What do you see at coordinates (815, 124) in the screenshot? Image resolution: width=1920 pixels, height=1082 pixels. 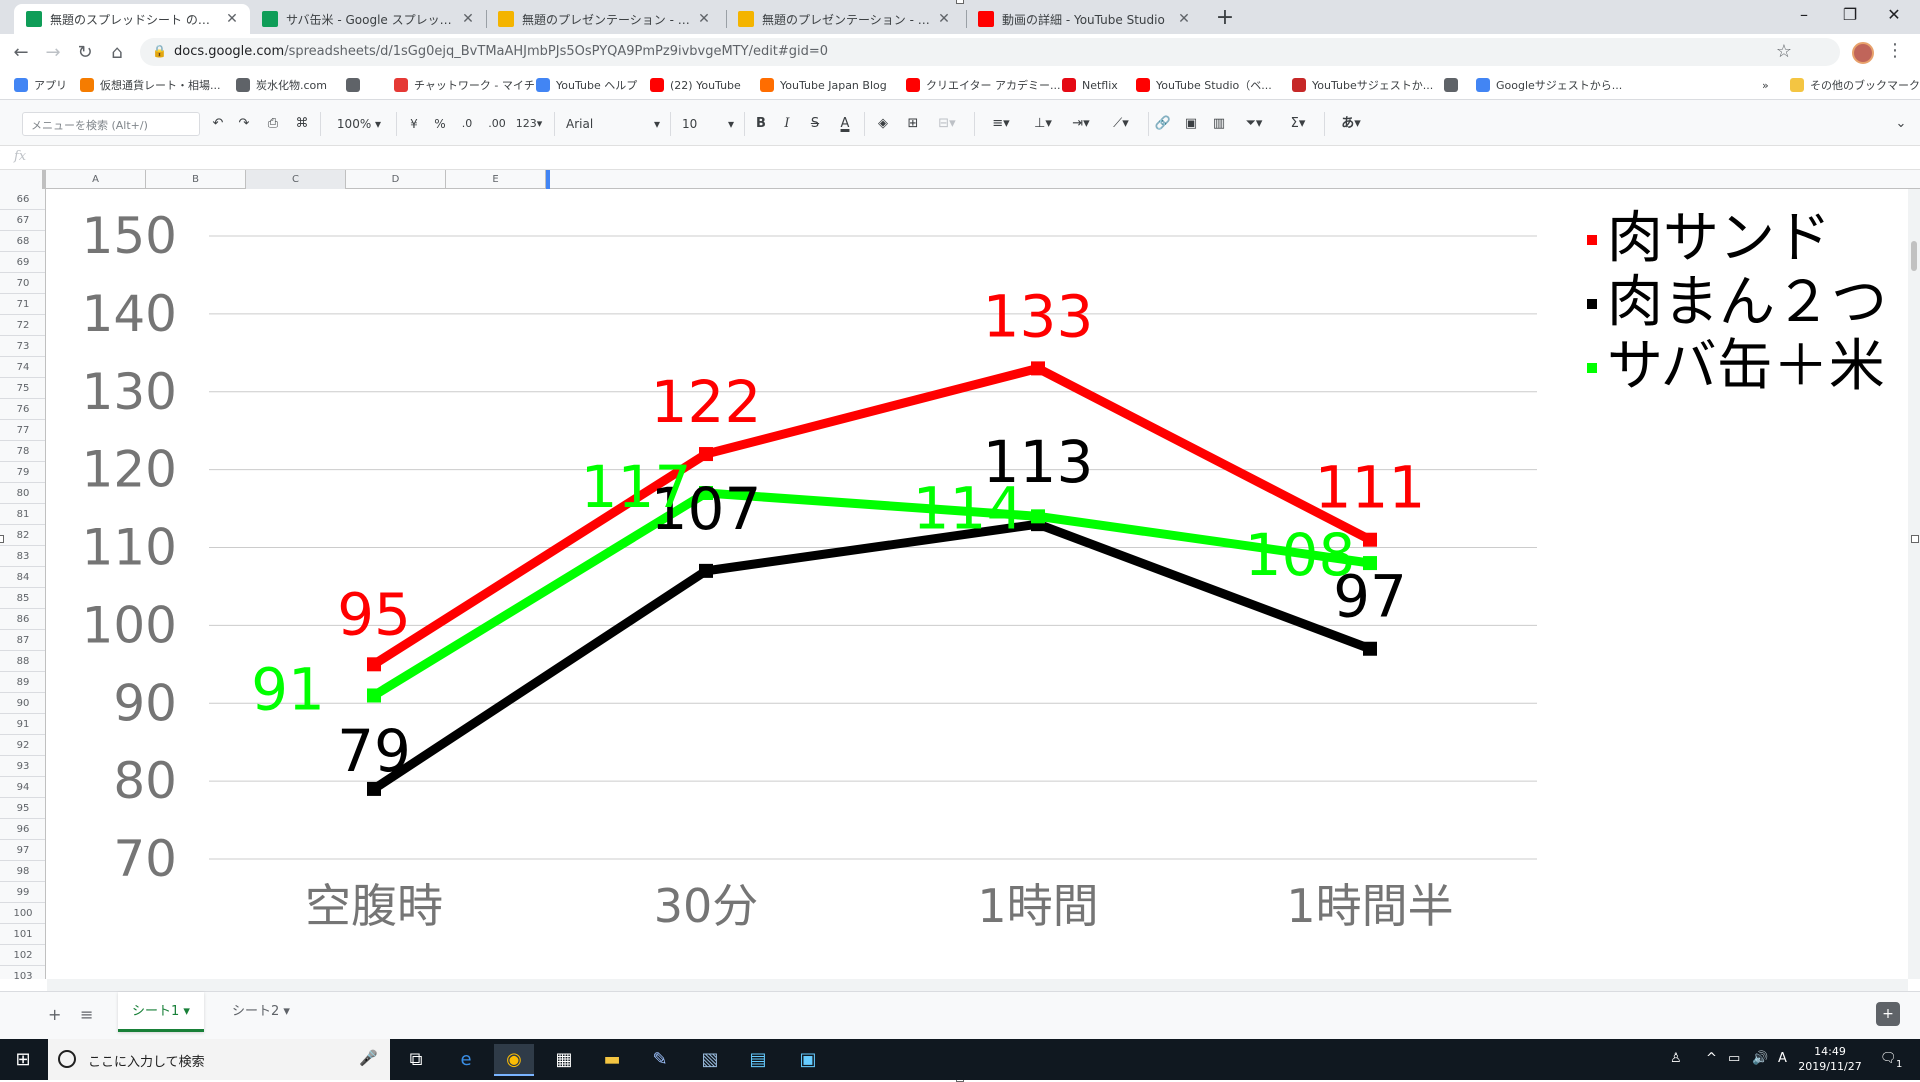 I see `strikethrough-button: S` at bounding box center [815, 124].